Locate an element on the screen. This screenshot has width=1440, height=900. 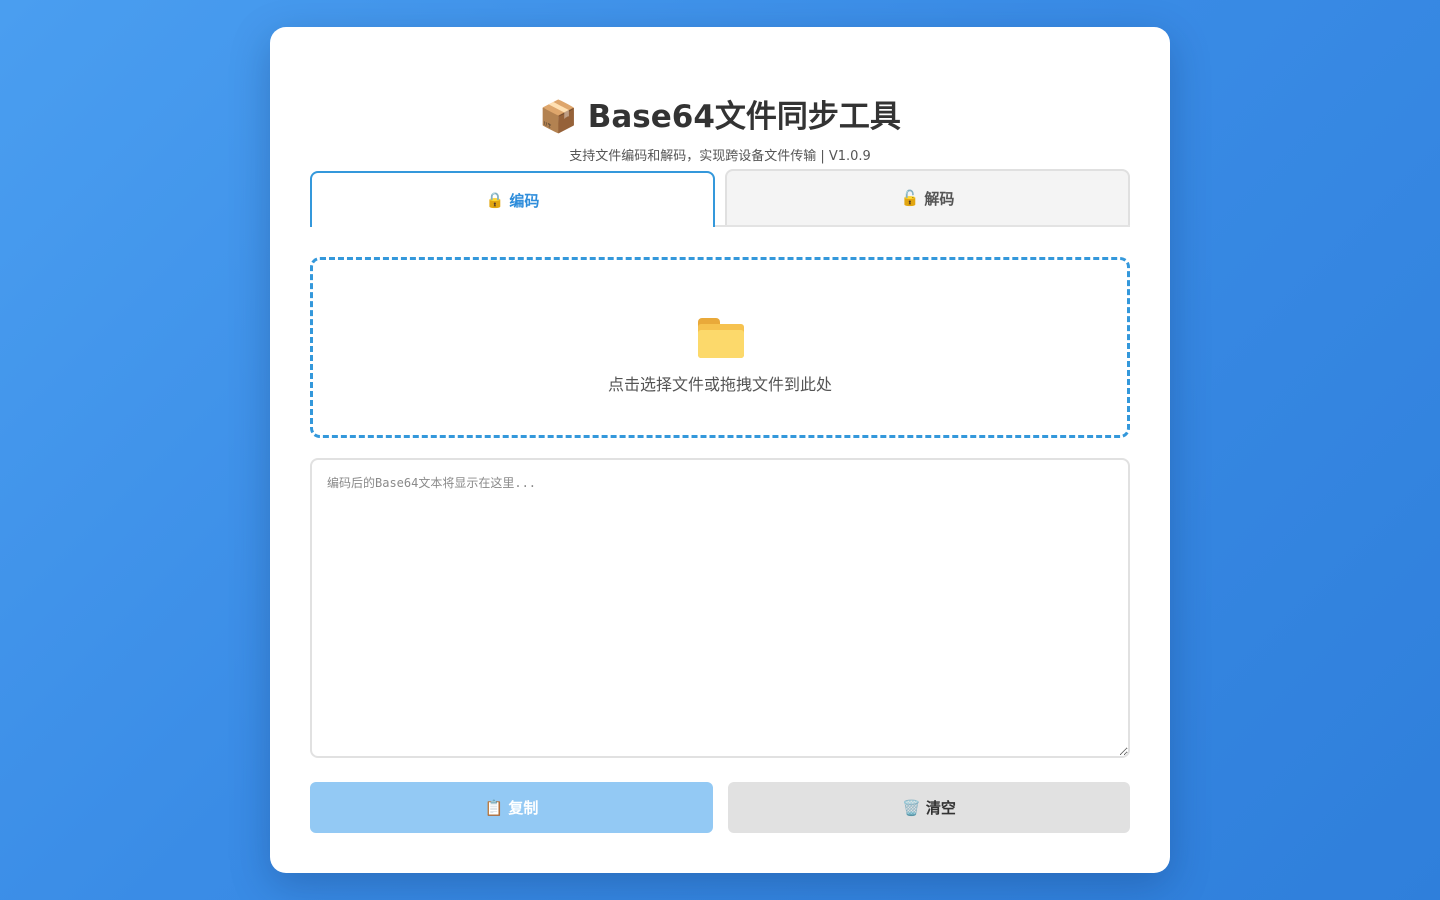
tab-bar: 🔒 编码 🔓 解码 is located at coordinates (720, 198).